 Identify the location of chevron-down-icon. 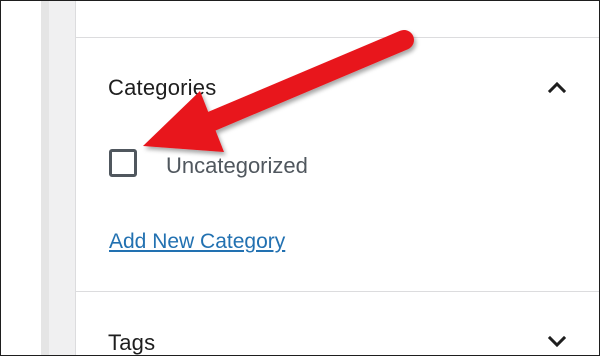
(557, 341).